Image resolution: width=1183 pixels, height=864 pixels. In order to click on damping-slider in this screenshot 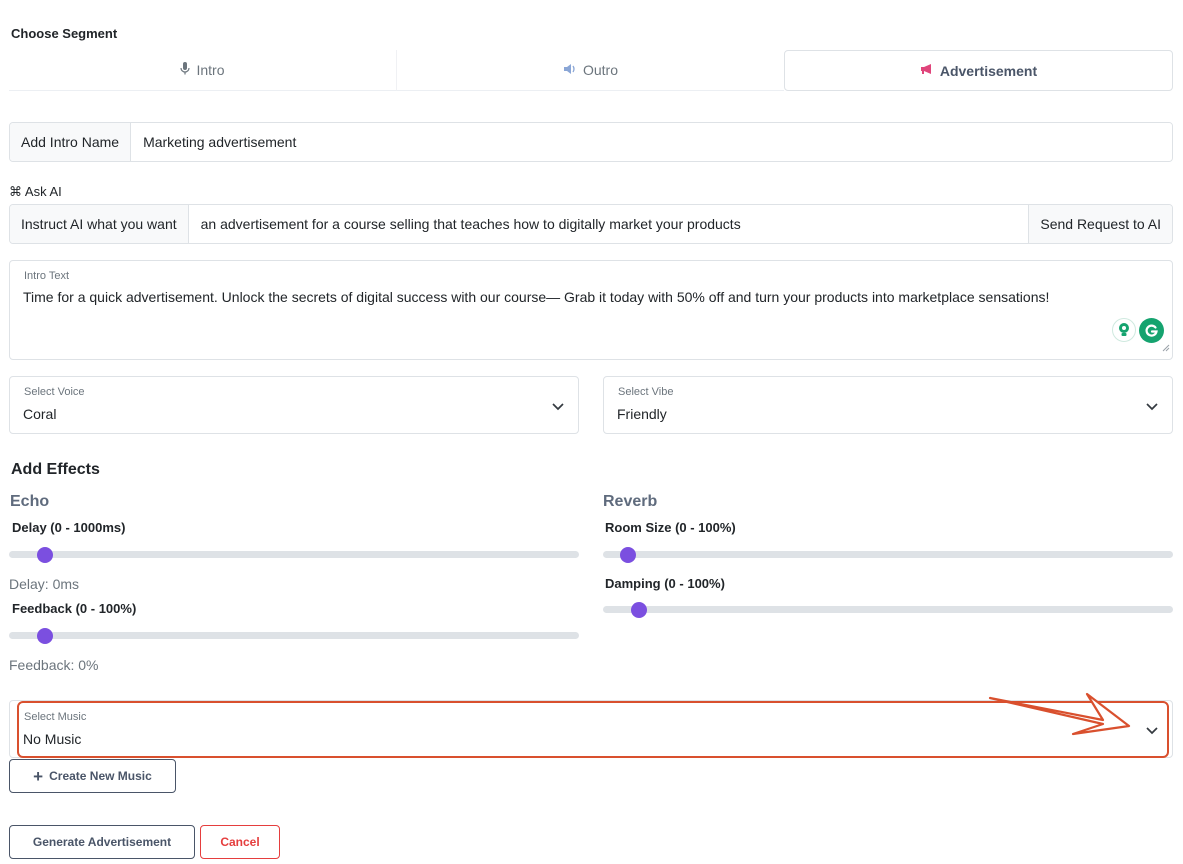, I will do `click(888, 609)`.